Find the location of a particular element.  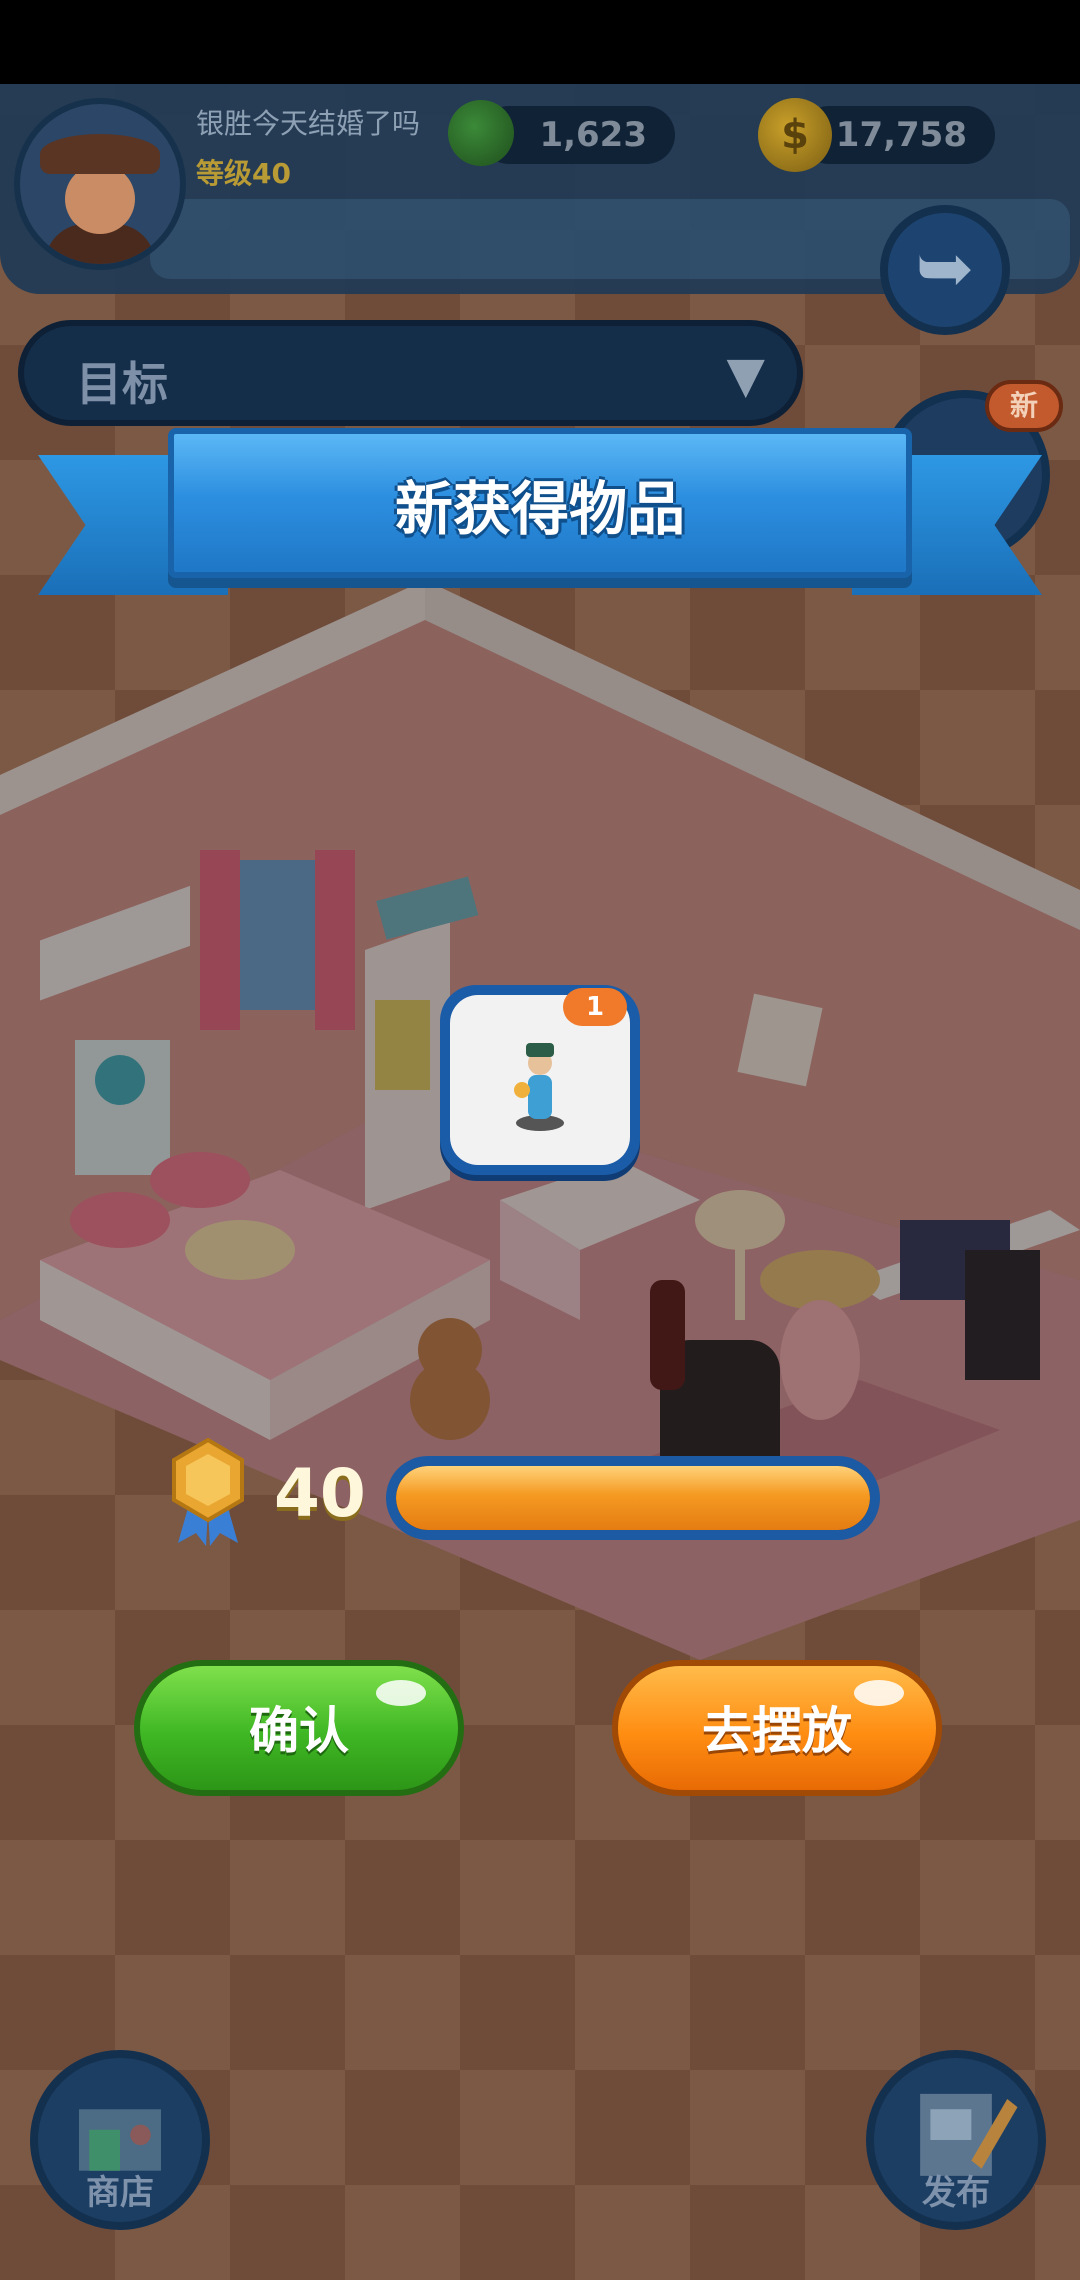

goal-dropdown: 目标 ▼ is located at coordinates (410, 373).